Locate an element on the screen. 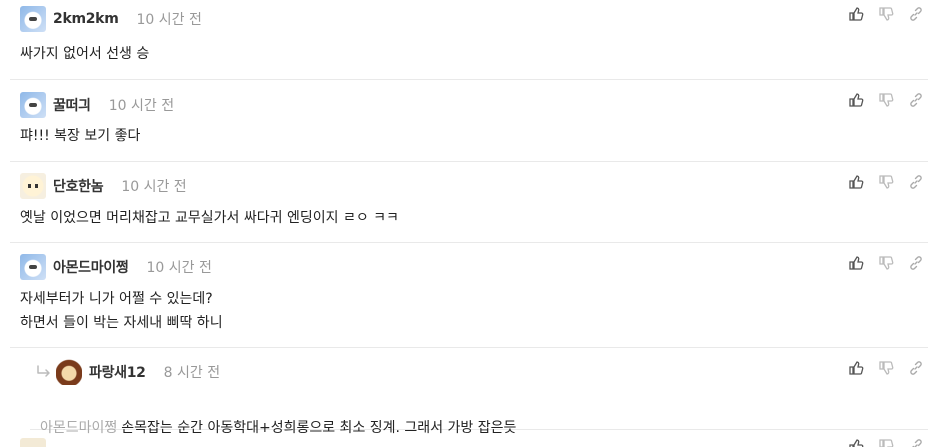 The image size is (946, 447). nickname: 파랑새12 is located at coordinates (117, 372).